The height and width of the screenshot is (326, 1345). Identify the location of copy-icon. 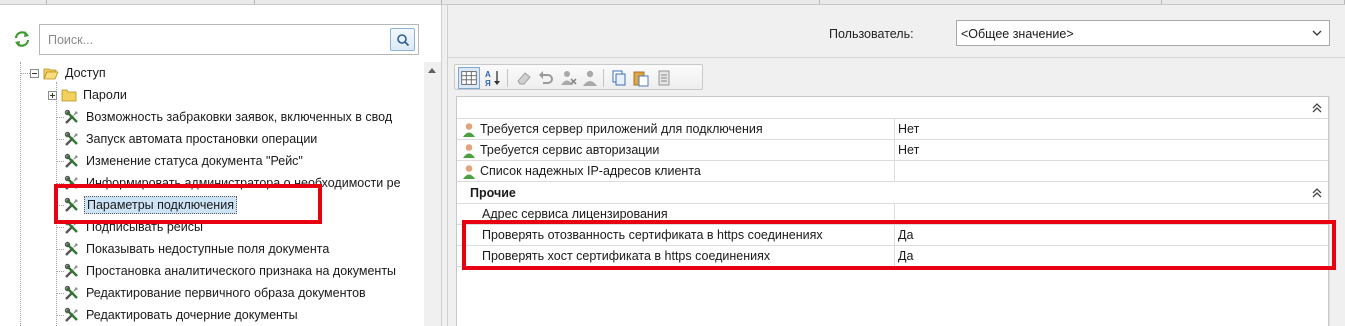
(619, 78).